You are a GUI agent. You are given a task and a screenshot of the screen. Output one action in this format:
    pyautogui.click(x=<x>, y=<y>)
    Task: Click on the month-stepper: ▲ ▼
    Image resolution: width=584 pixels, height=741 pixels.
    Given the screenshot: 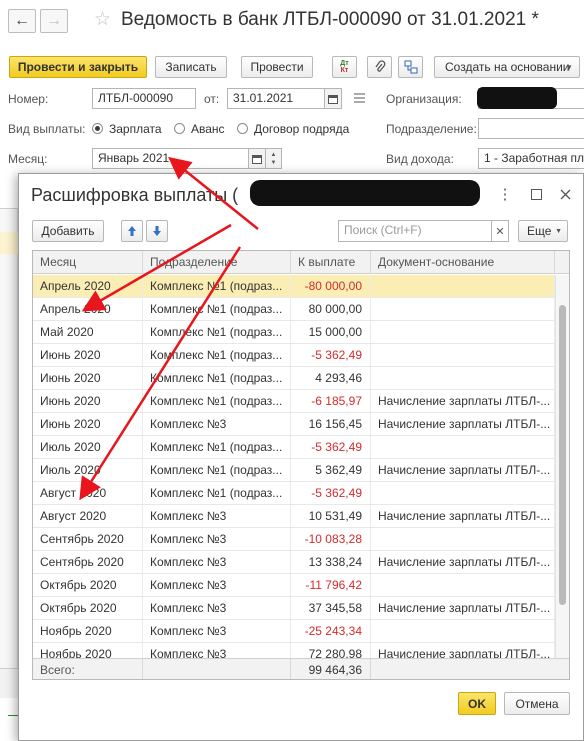 What is the action you would take?
    pyautogui.click(x=273, y=158)
    